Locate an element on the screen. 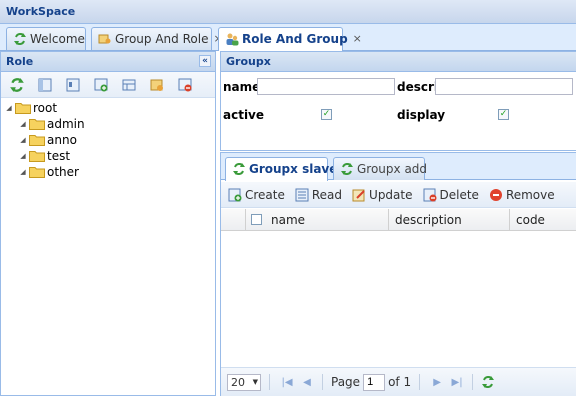 The image size is (576, 396). column-header-name: name is located at coordinates (327, 220).